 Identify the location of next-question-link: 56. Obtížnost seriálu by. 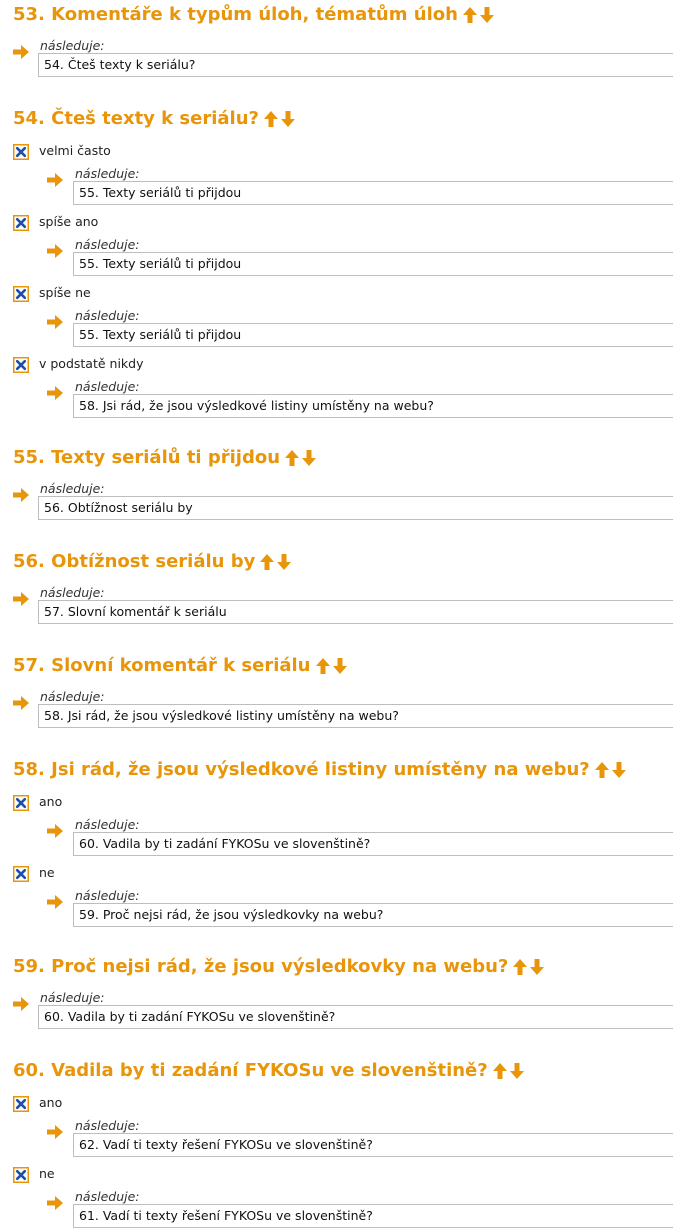
(355, 508).